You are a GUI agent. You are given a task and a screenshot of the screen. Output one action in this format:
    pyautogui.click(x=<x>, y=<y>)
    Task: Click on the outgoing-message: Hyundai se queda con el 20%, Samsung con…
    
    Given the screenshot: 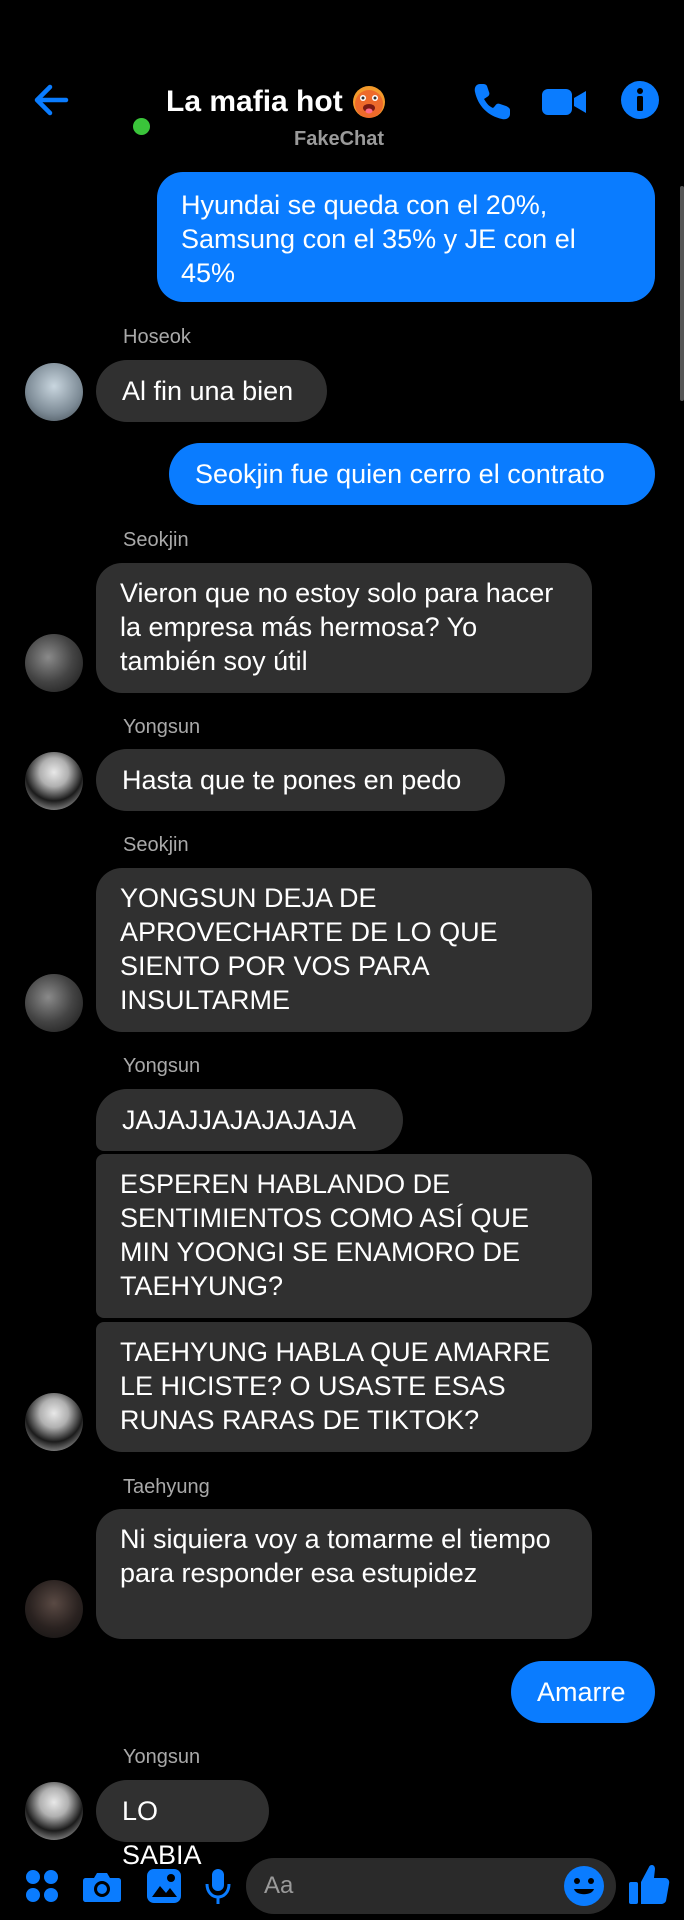 What is the action you would take?
    pyautogui.click(x=406, y=237)
    